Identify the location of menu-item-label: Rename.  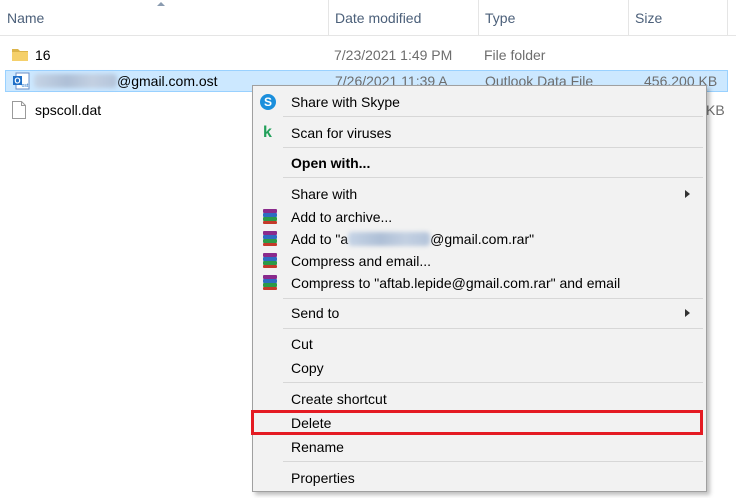
(317, 447).